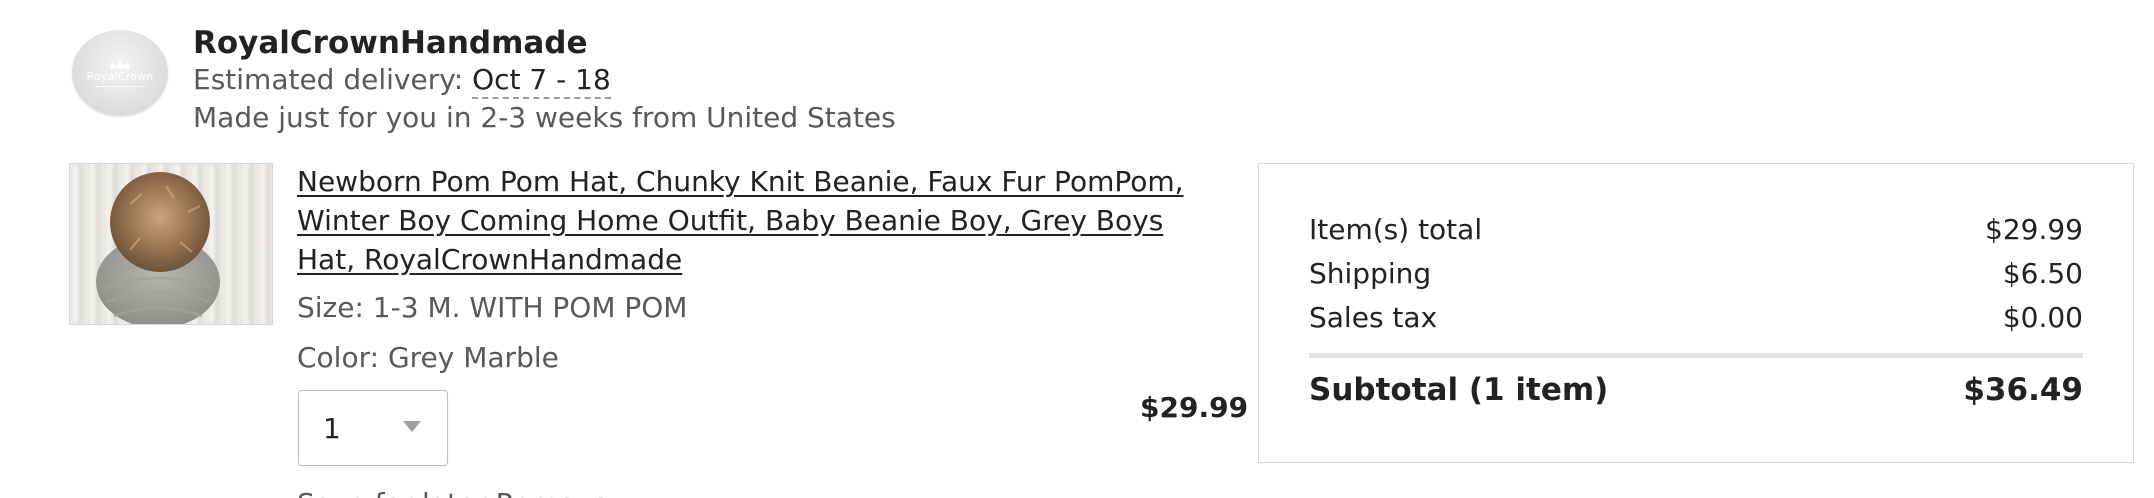 The width and height of the screenshot is (2154, 498). Describe the element at coordinates (390, 43) in the screenshot. I see `shop-name-link: RoyalCrownHandmade` at that location.